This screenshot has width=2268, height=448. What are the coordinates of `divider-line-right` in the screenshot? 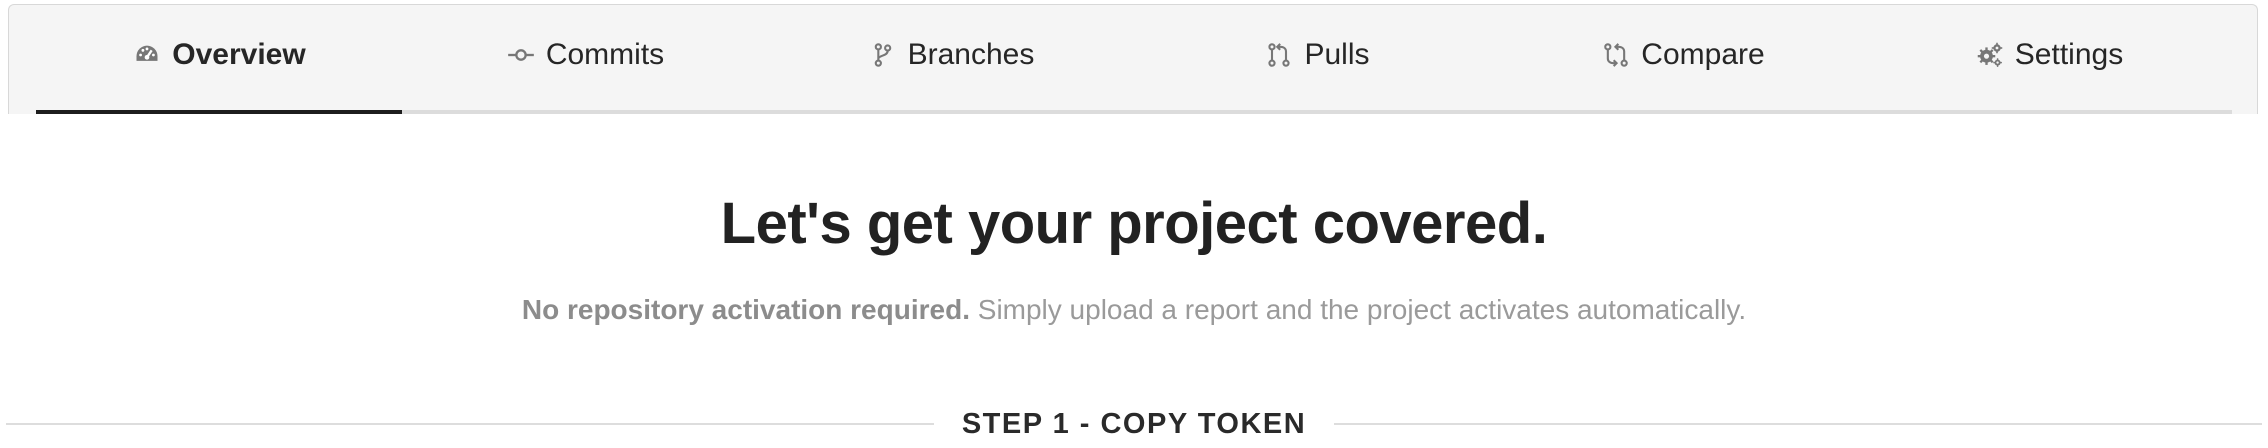 It's located at (1798, 424).